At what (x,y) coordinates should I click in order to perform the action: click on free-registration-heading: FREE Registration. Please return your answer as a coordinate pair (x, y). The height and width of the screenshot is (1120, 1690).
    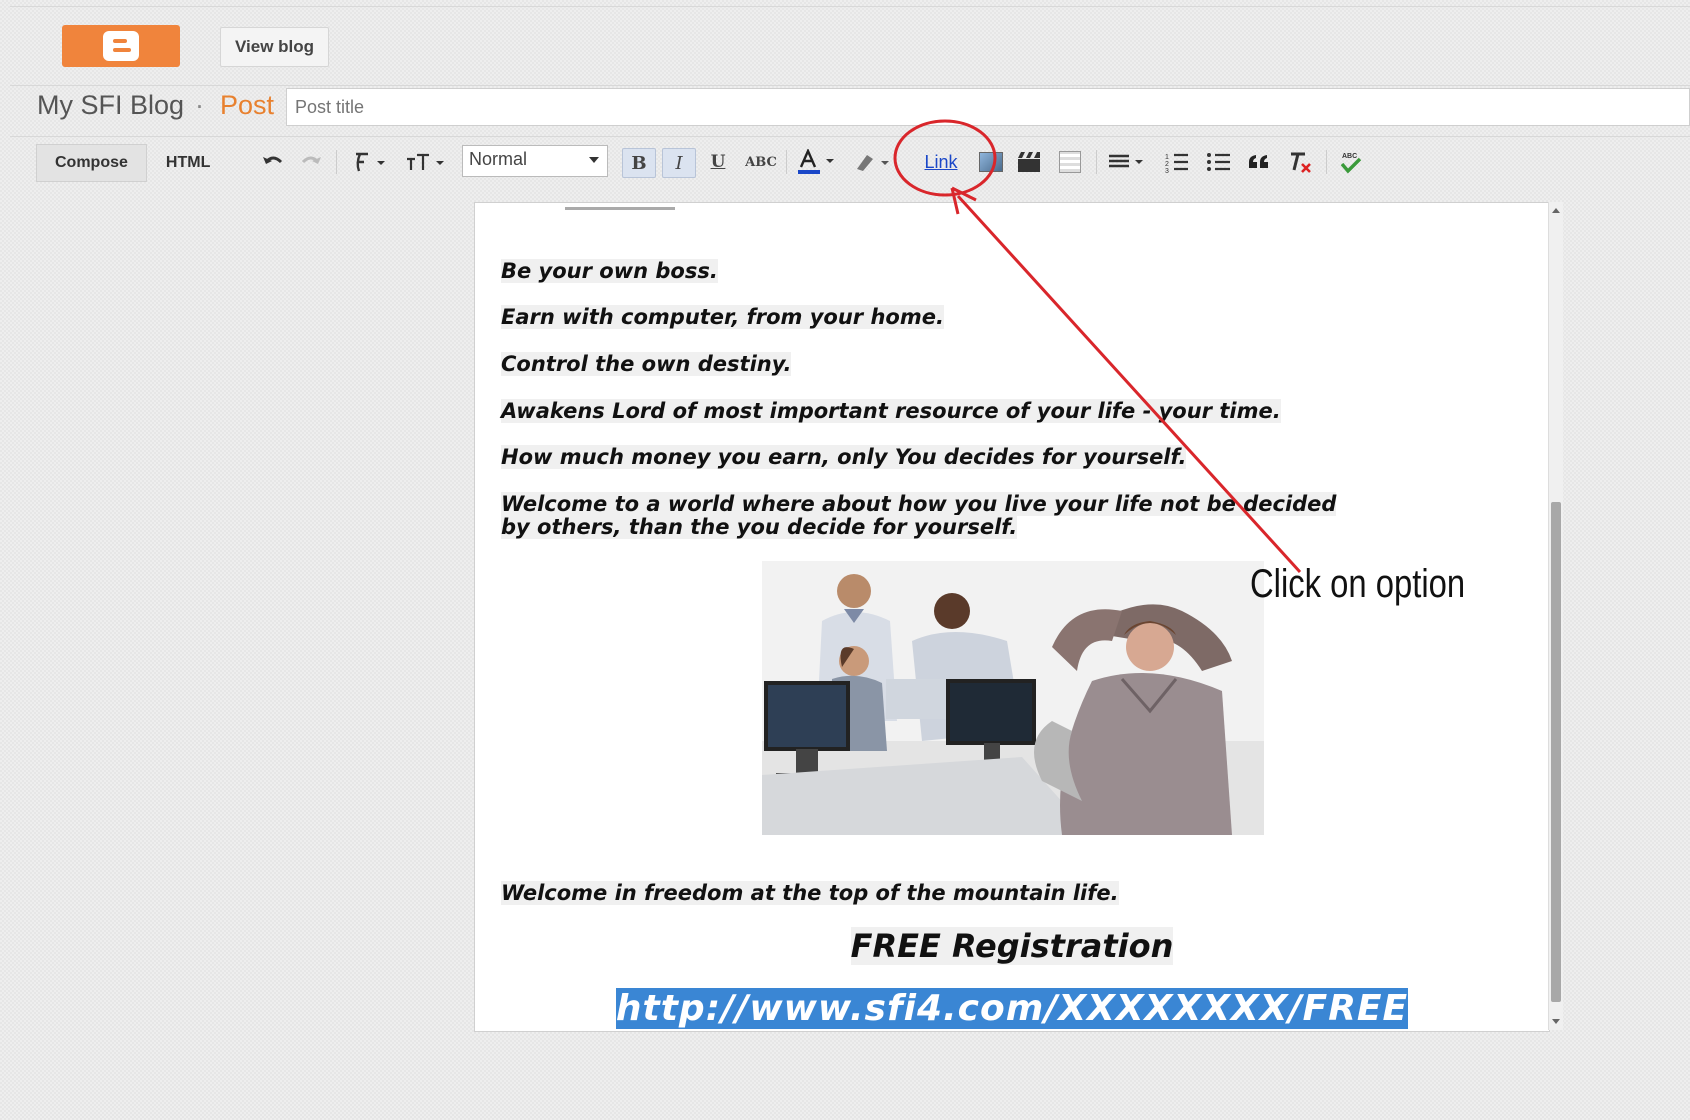
    Looking at the image, I should click on (1012, 946).